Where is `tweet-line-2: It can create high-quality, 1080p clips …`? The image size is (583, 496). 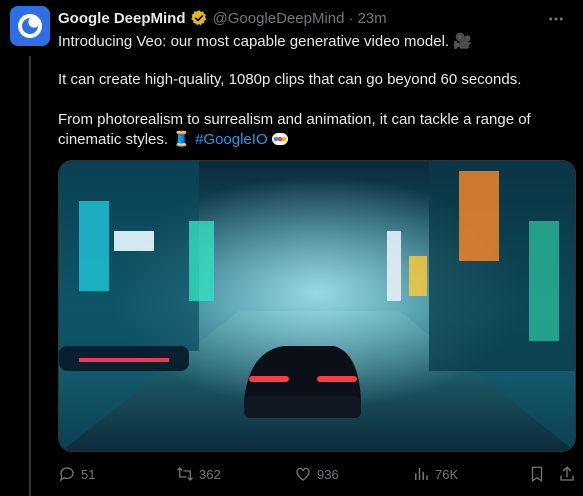
tweet-line-2: It can create high-quality, 1080p clips … is located at coordinates (290, 79).